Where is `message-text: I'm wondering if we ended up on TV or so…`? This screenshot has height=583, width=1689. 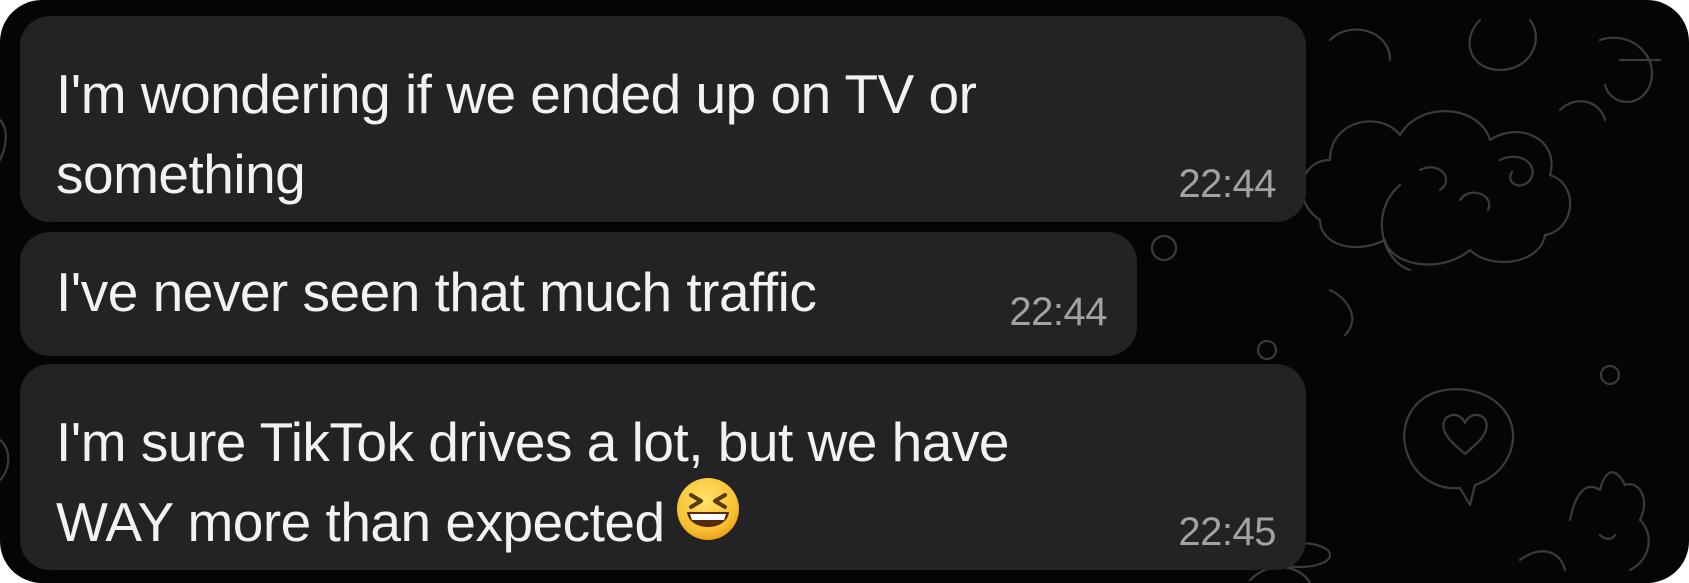
message-text: I'm wondering if we ended up on TV or so… is located at coordinates (516, 134).